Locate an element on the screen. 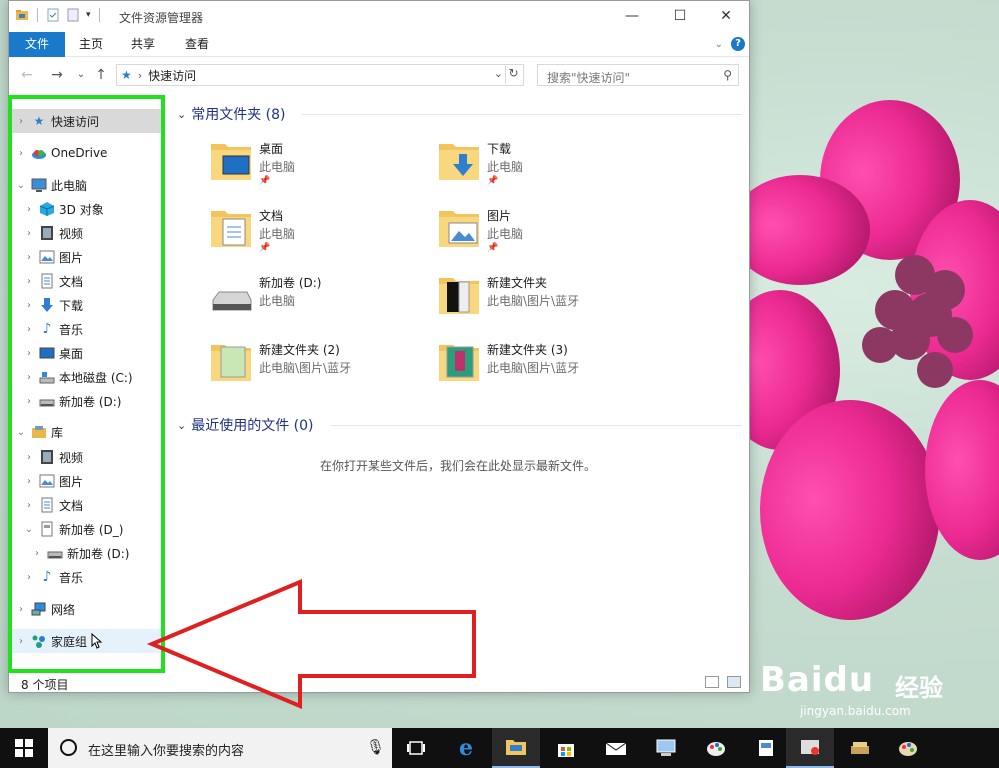  minimize-button: — is located at coordinates (632, 16).